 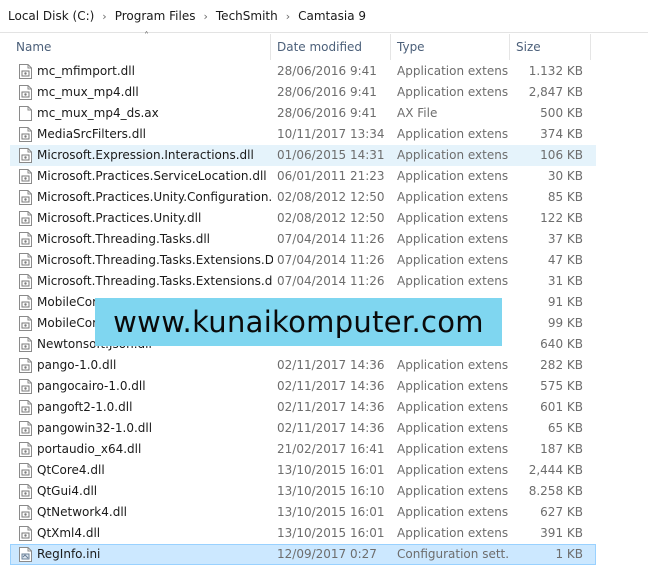 What do you see at coordinates (565, 428) in the screenshot?
I see `file-size: 65 KB` at bounding box center [565, 428].